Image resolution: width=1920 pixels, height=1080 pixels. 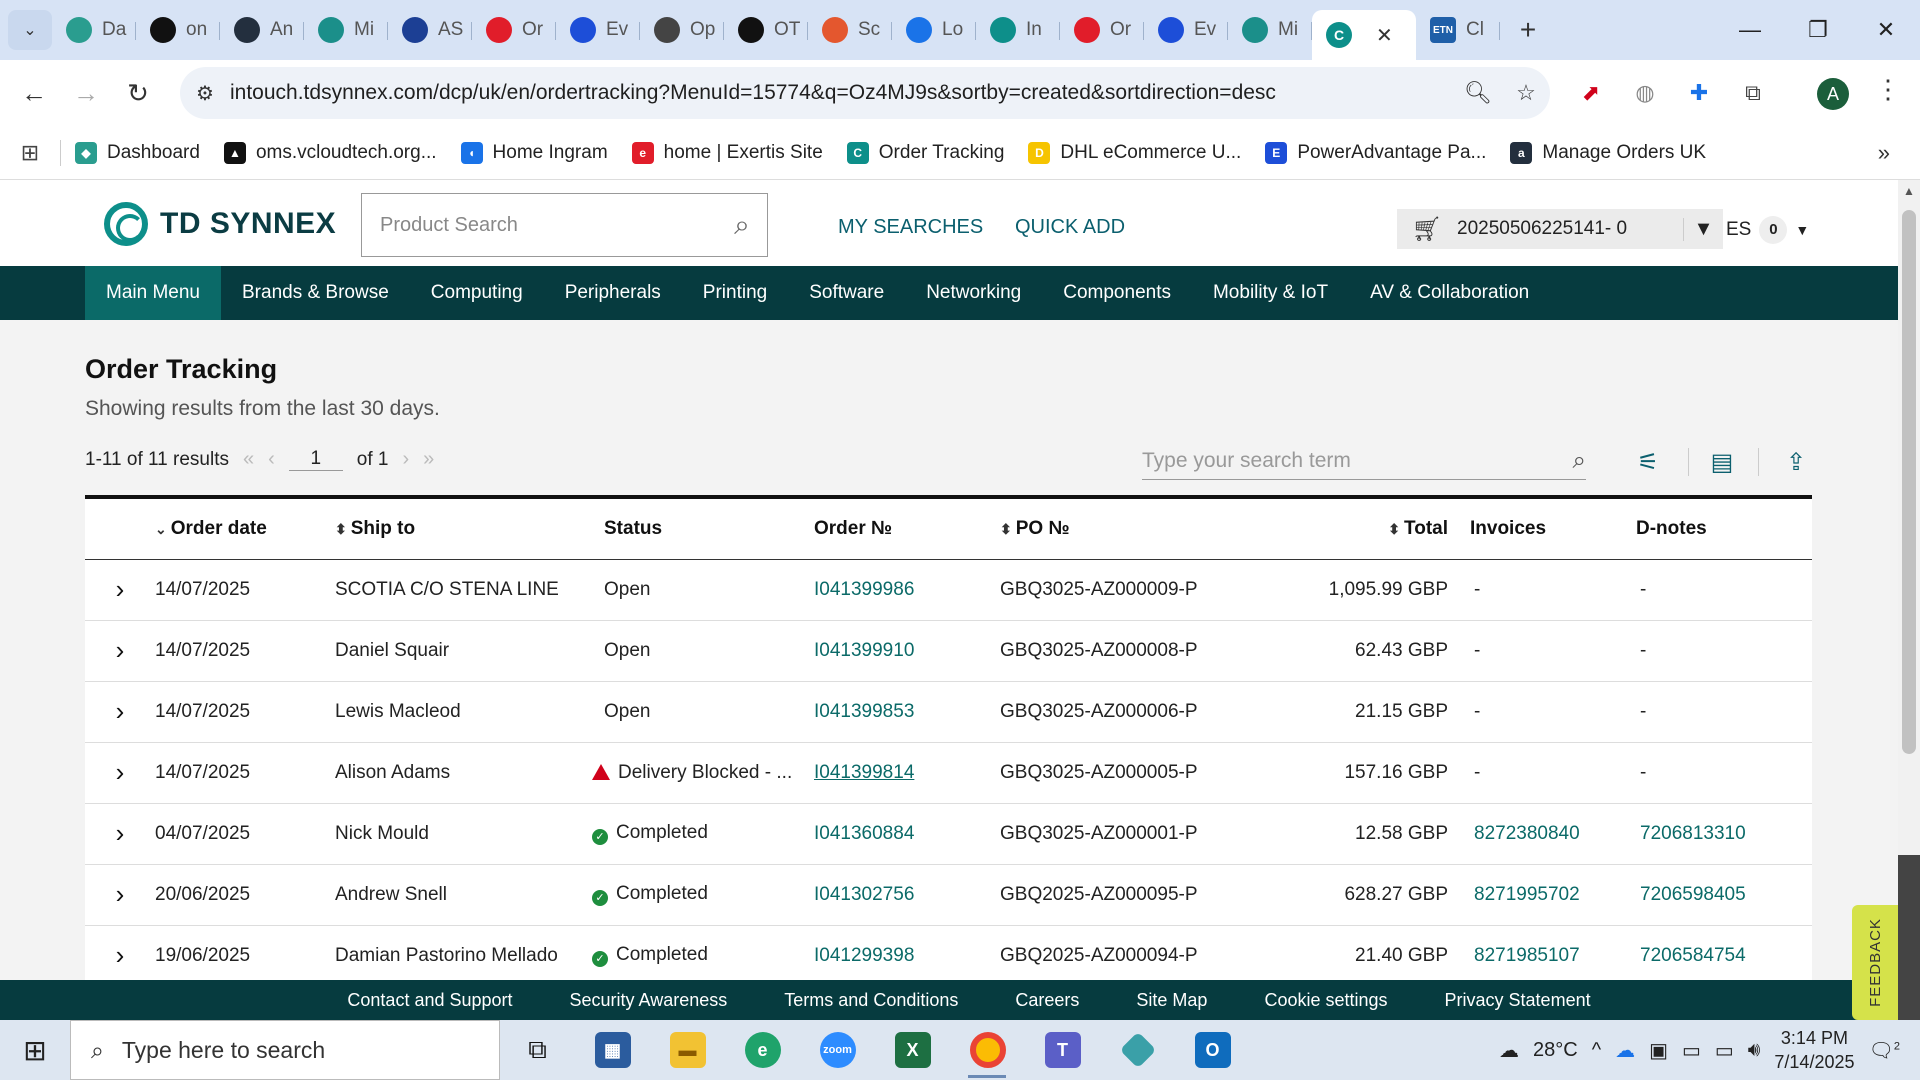 What do you see at coordinates (1724, 895) in the screenshot?
I see `dnote-cell: 7206598405` at bounding box center [1724, 895].